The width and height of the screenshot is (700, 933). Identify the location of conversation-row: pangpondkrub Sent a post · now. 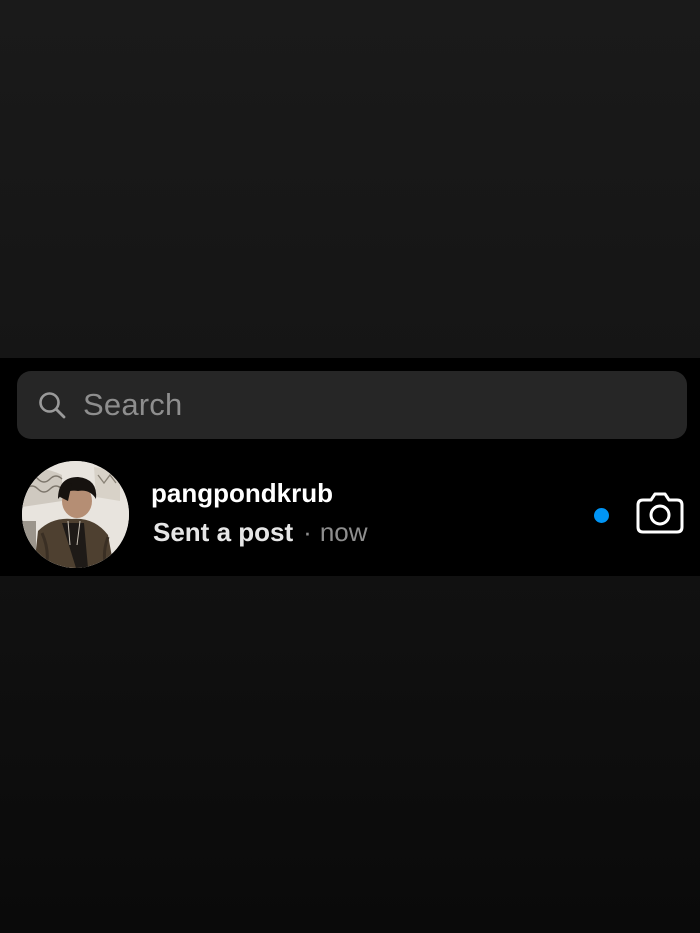
(350, 517).